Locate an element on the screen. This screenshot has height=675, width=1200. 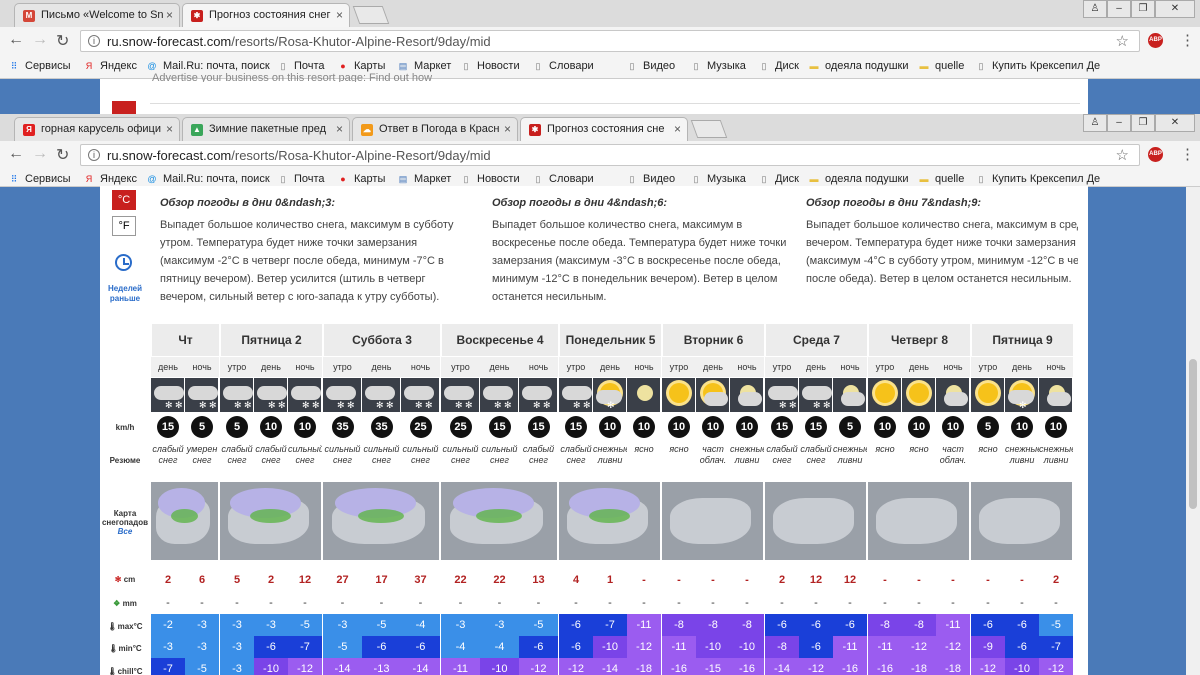
temp-min-cell: -3 is located at coordinates (237, 647).